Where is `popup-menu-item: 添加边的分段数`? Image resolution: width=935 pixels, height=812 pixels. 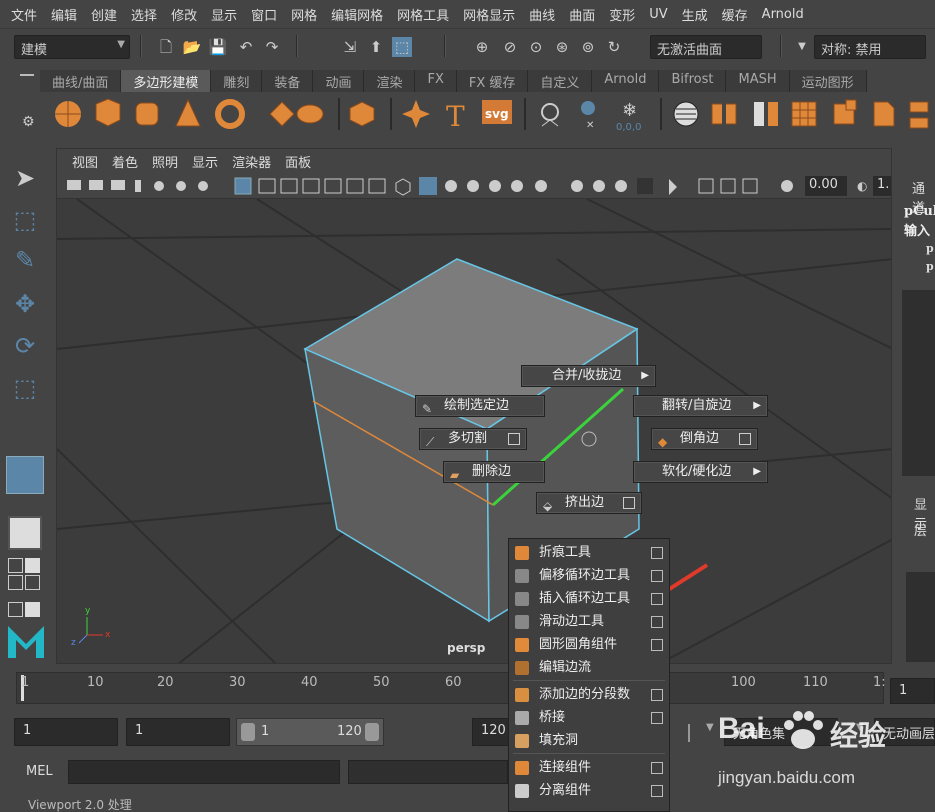 popup-menu-item: 添加边的分段数 is located at coordinates (589, 694).